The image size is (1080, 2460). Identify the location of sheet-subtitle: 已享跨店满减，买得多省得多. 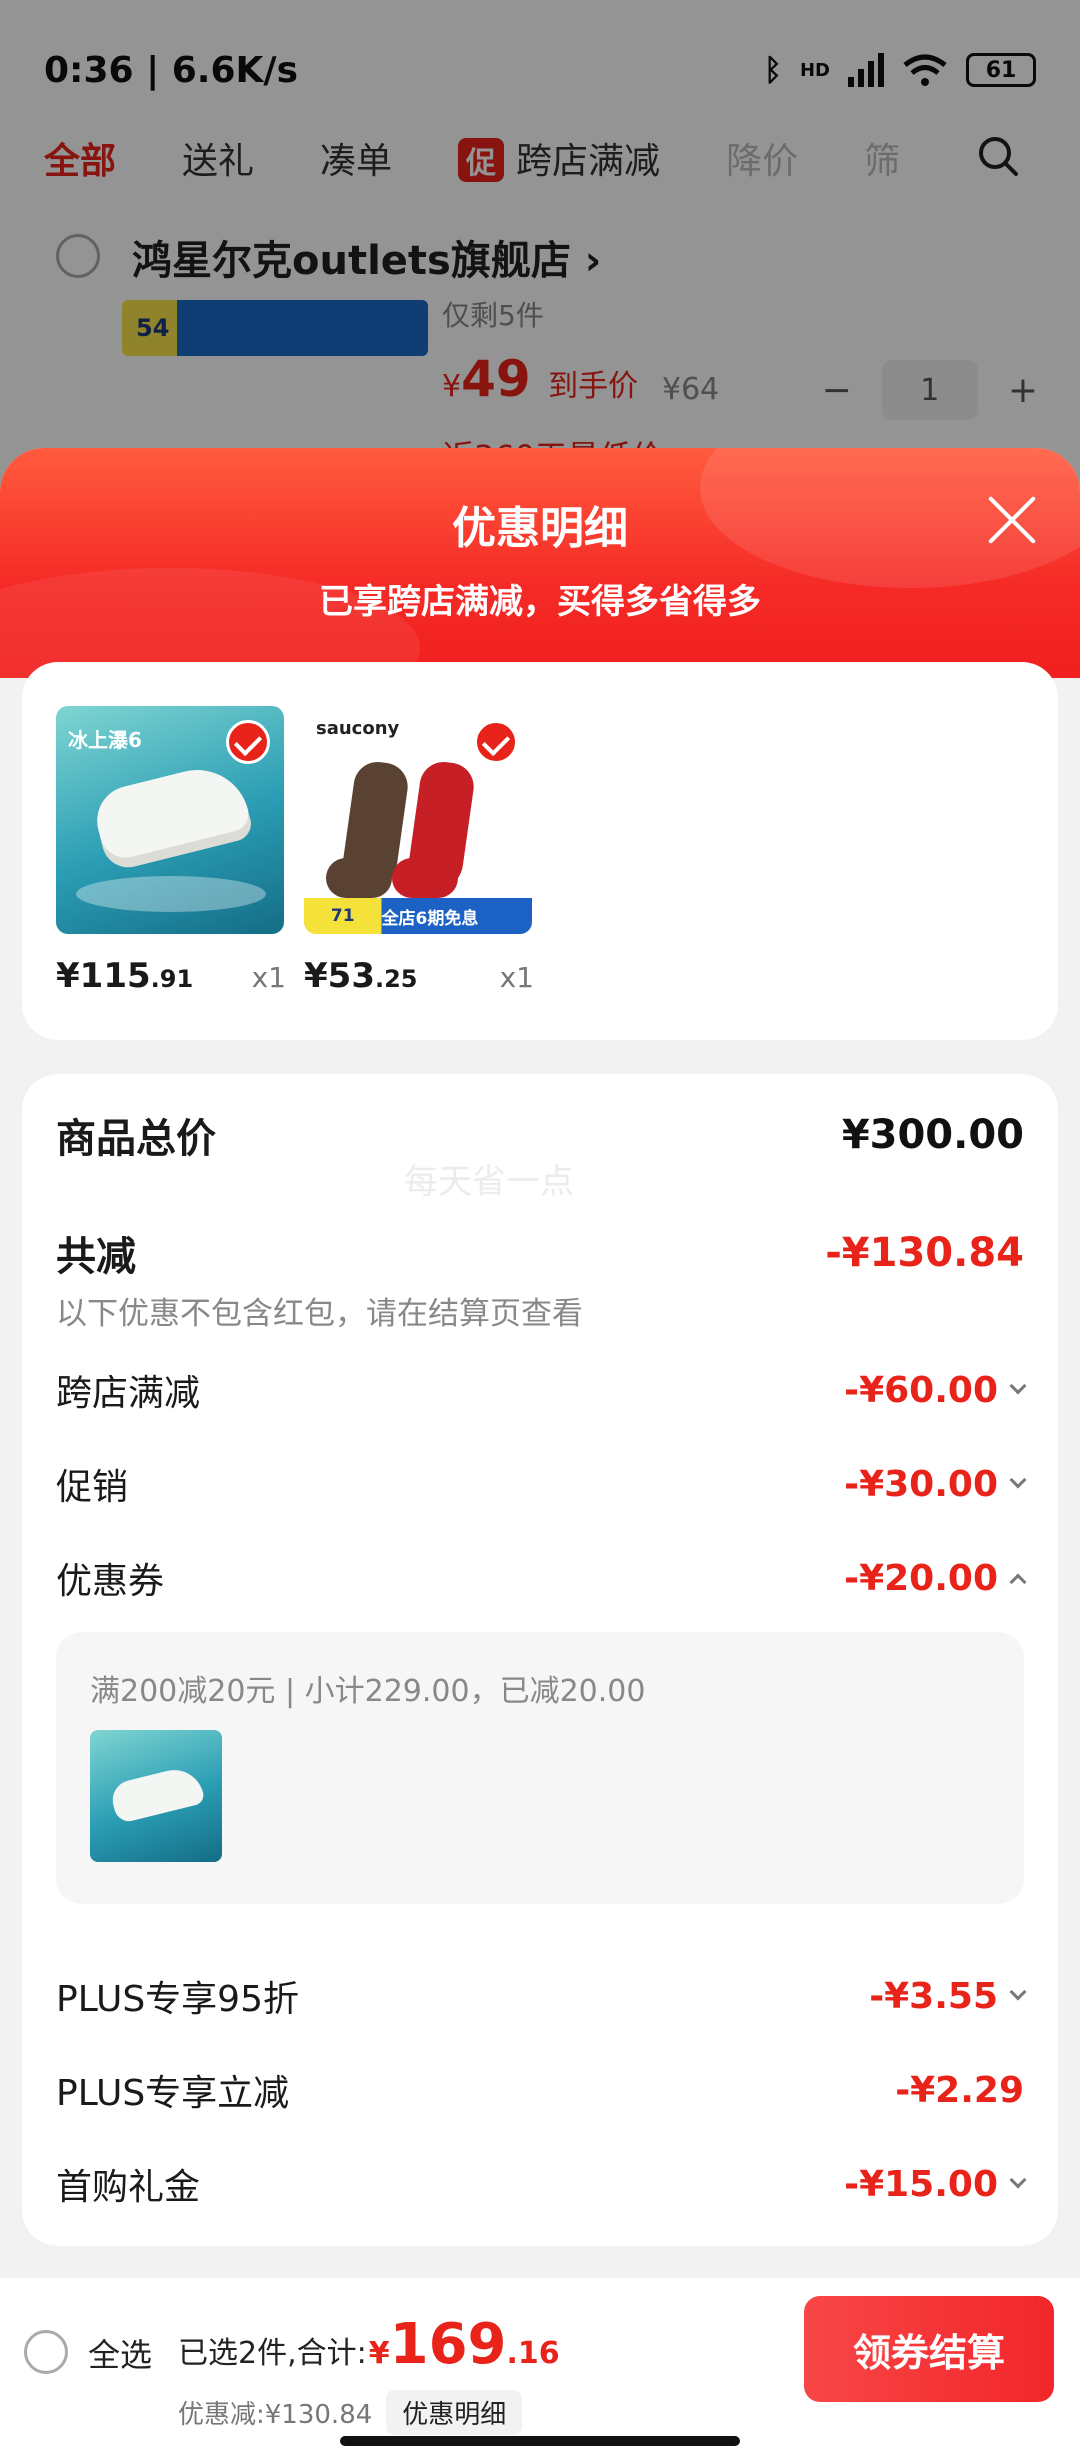
(540, 602).